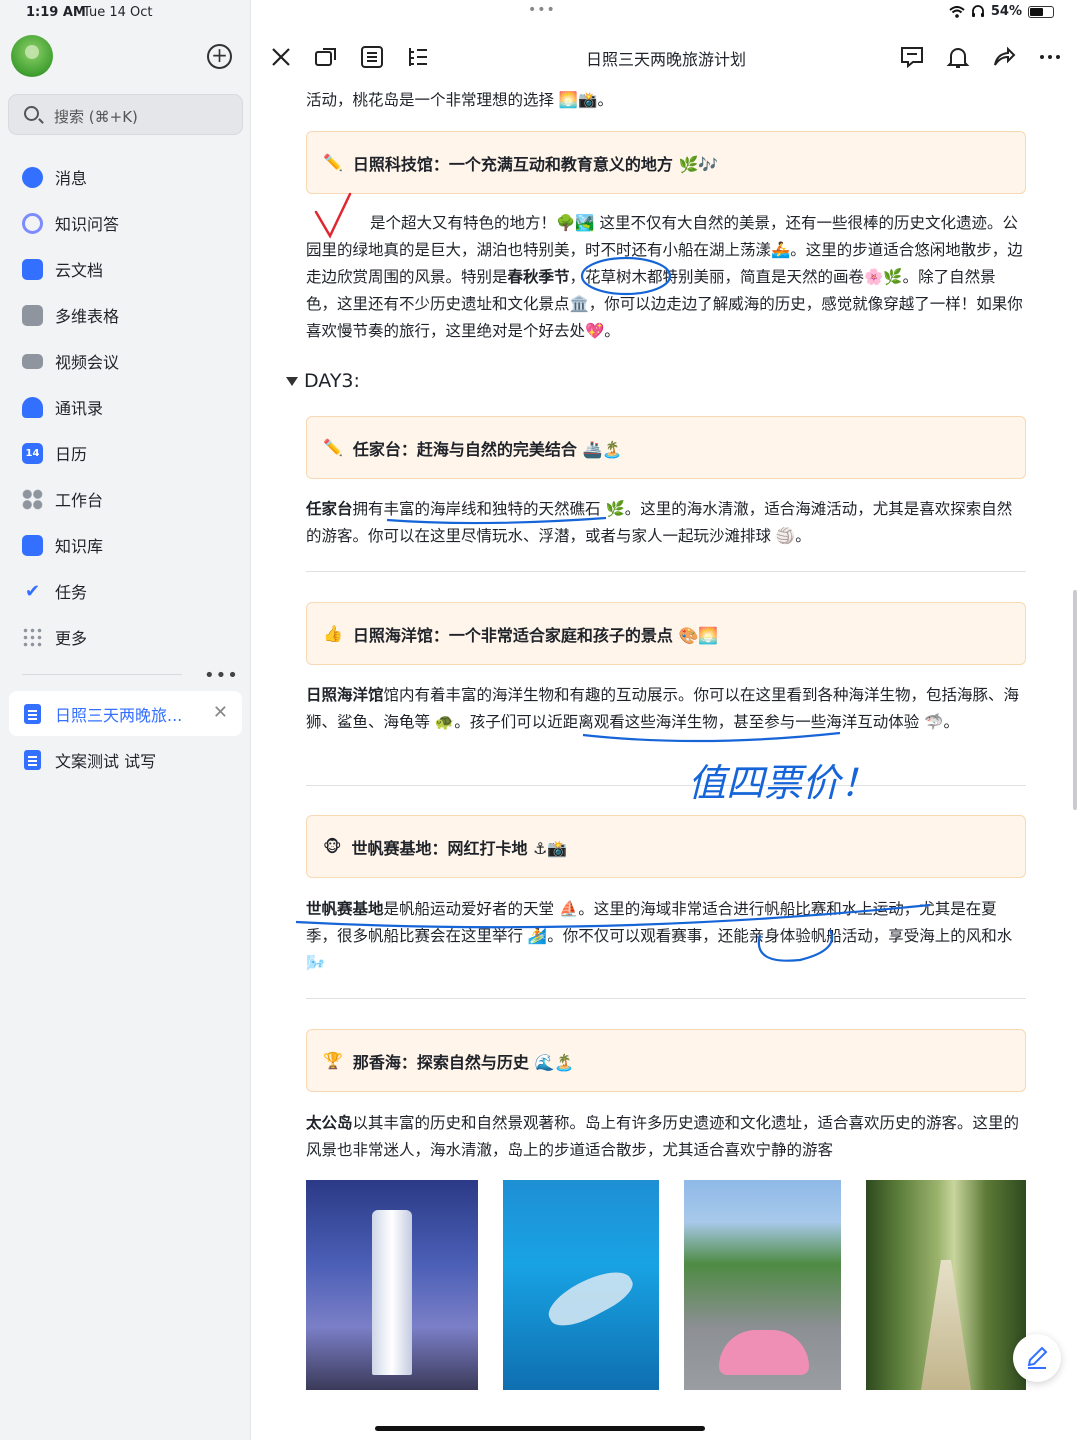 Image resolution: width=1080 pixels, height=1440 pixels. What do you see at coordinates (32, 223) in the screenshot?
I see `knowledge-qa-icon` at bounding box center [32, 223].